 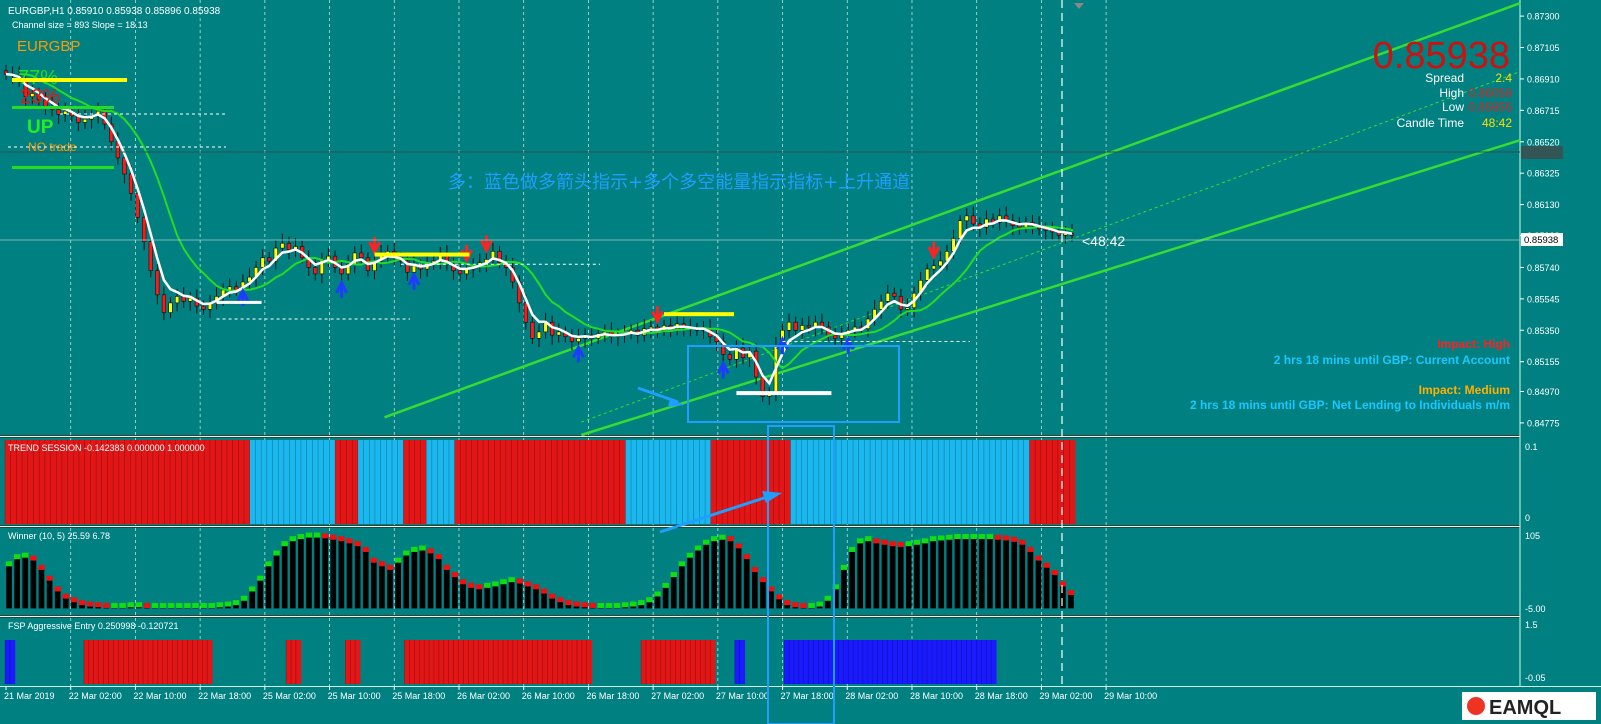 I want to click on fsp-bars, so click(x=500, y=662).